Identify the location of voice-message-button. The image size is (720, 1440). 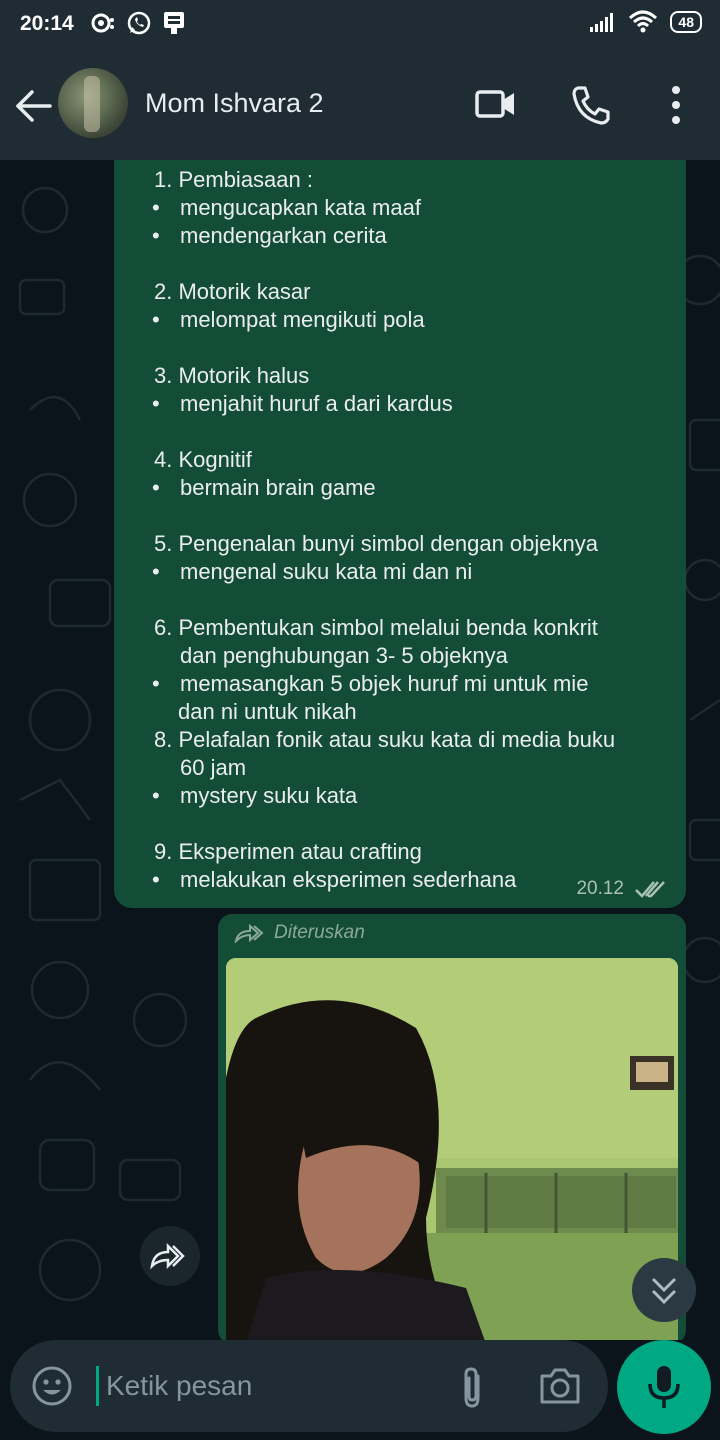
(664, 1387).